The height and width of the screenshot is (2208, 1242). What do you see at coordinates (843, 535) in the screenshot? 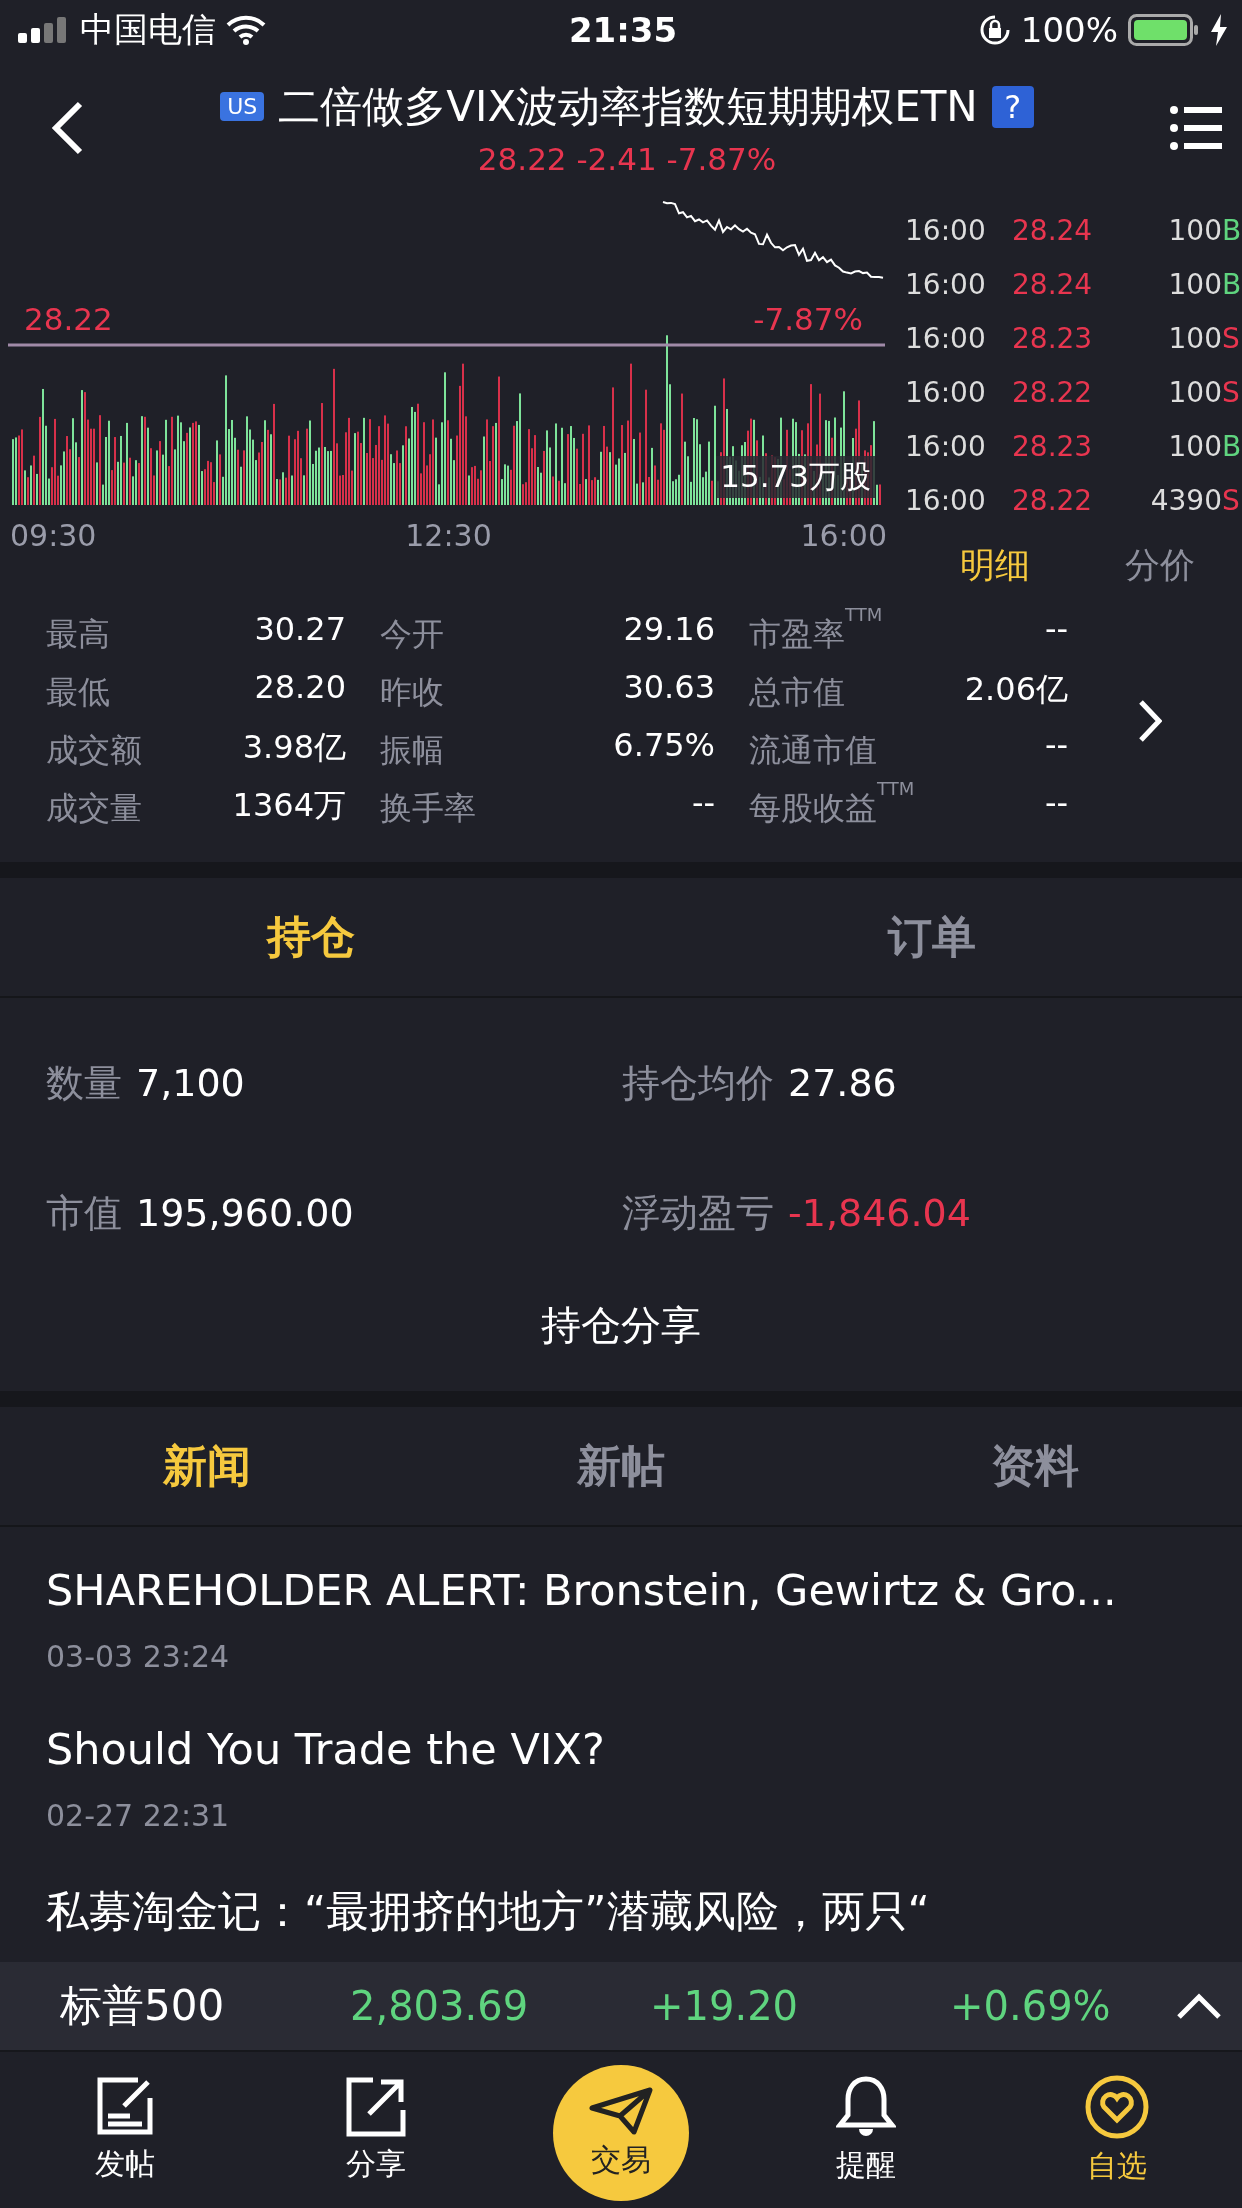
I see `time-label: 16:00` at bounding box center [843, 535].